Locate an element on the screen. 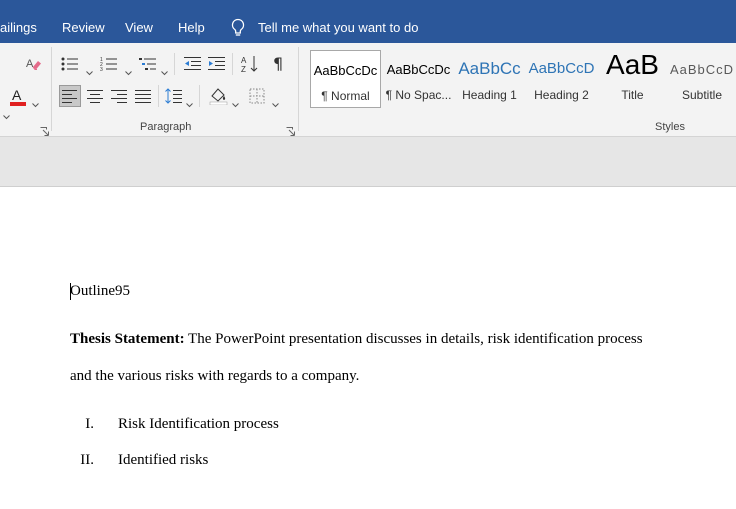 The height and width of the screenshot is (509, 736). line-spacing-icon is located at coordinates (174, 96).